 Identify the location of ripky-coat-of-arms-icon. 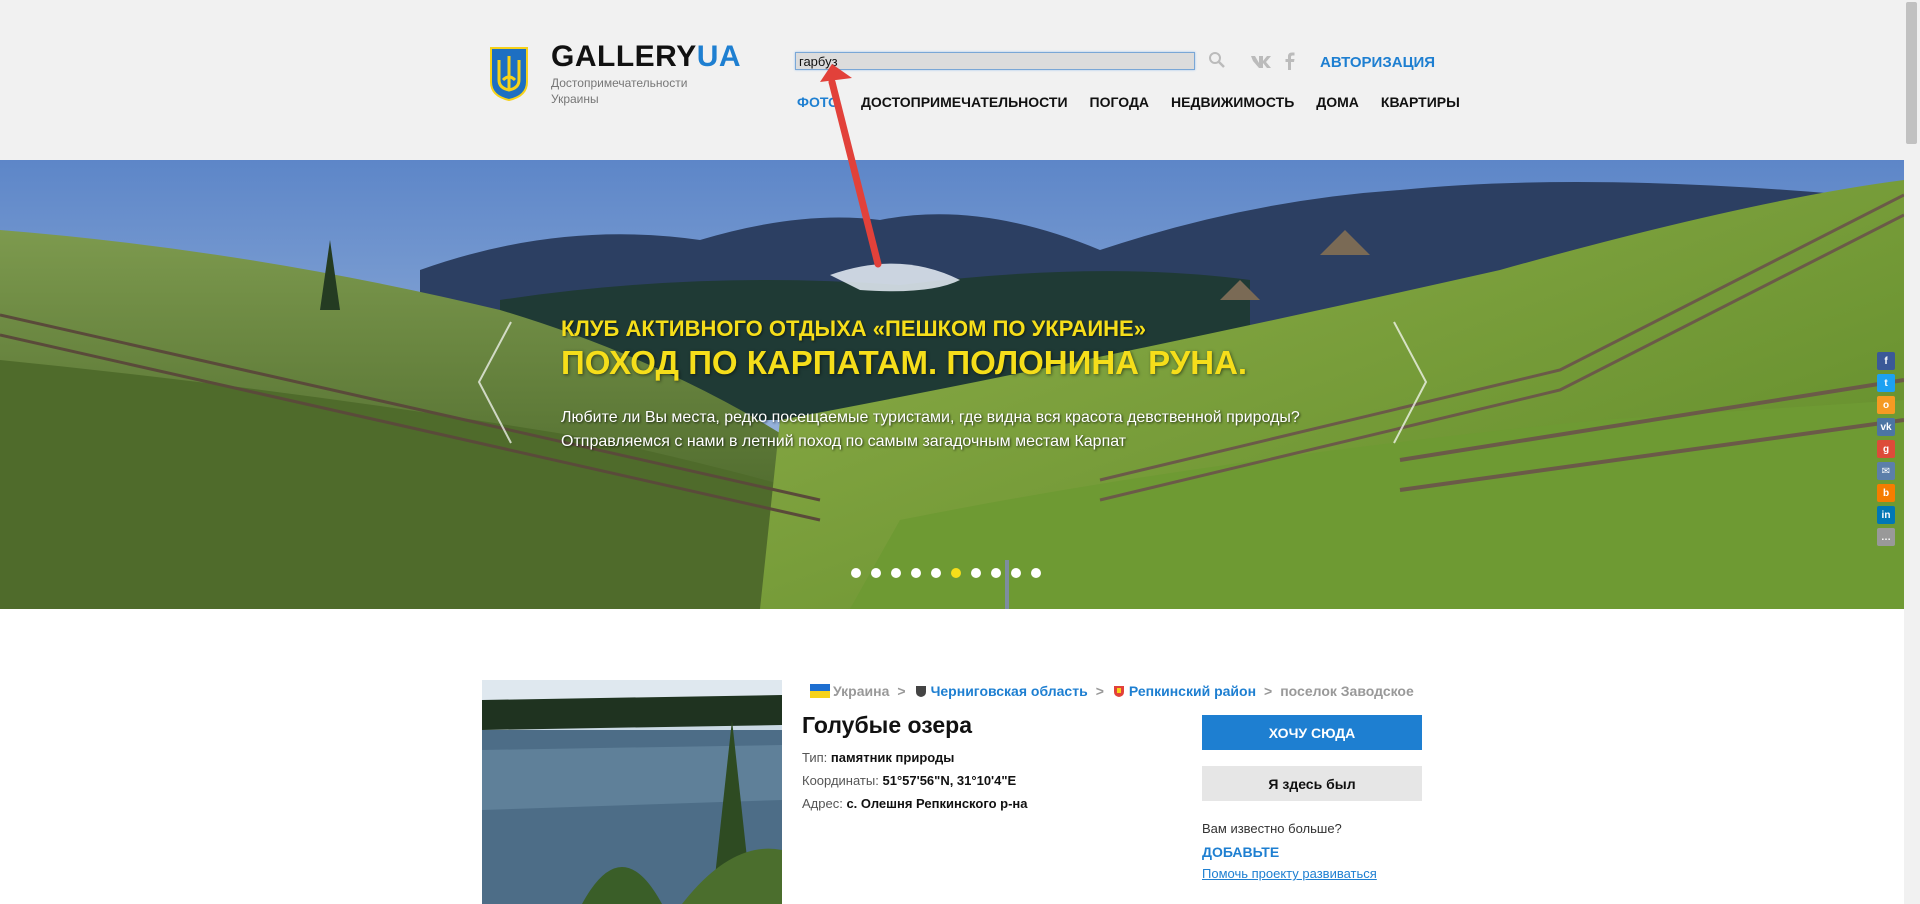
(1118, 691).